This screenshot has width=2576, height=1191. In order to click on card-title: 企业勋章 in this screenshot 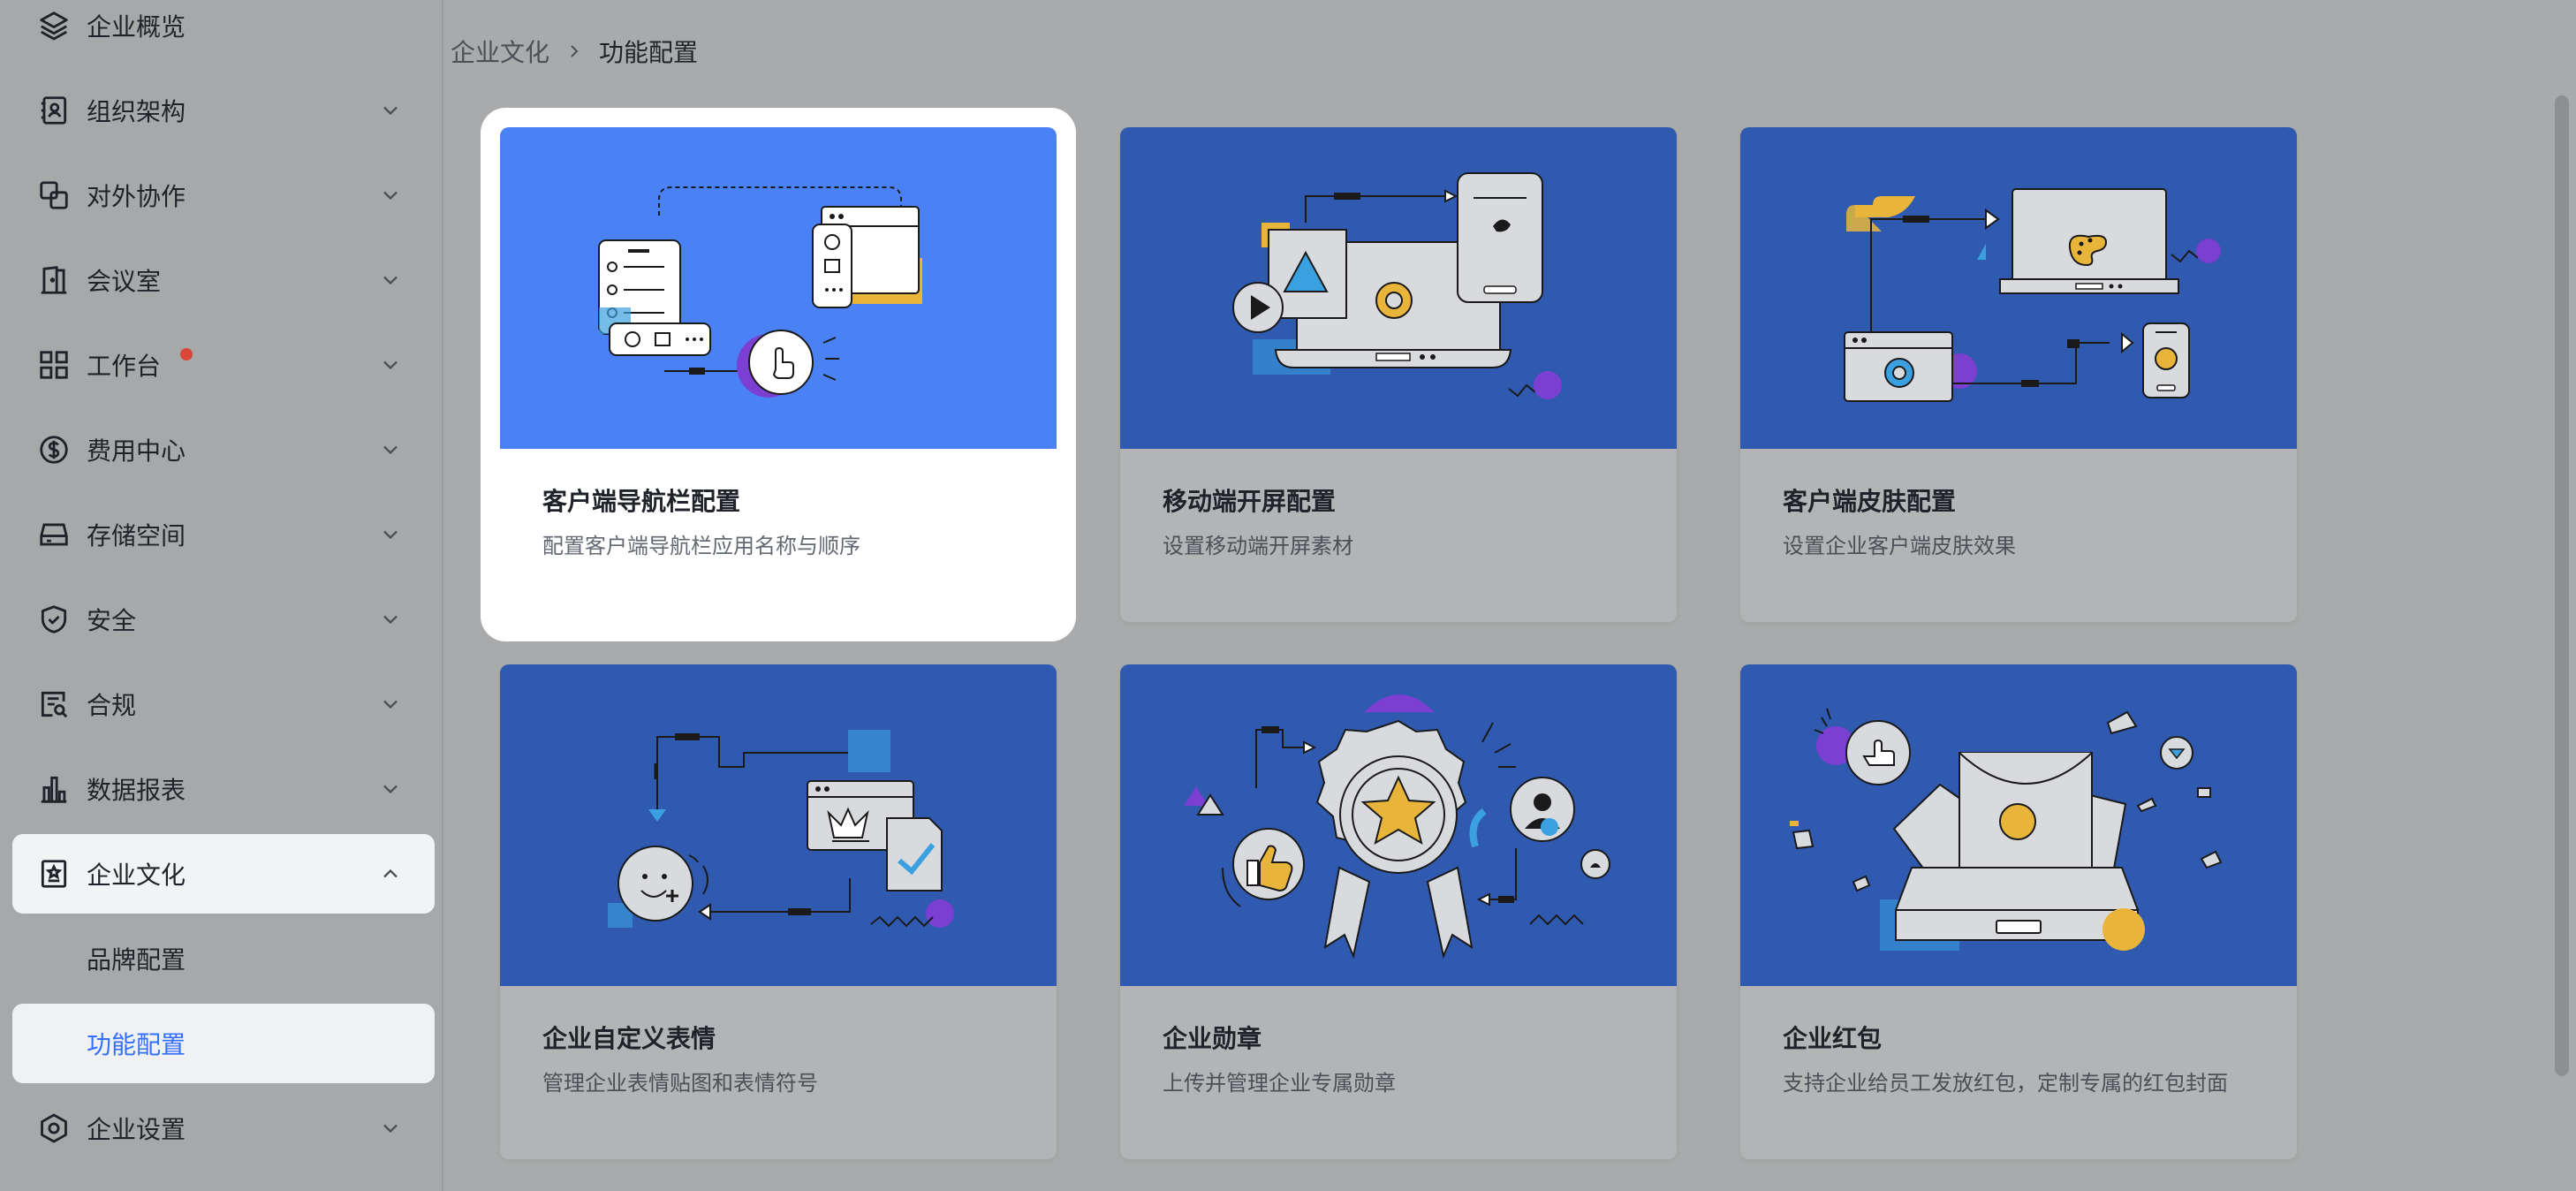, I will do `click(1212, 1038)`.